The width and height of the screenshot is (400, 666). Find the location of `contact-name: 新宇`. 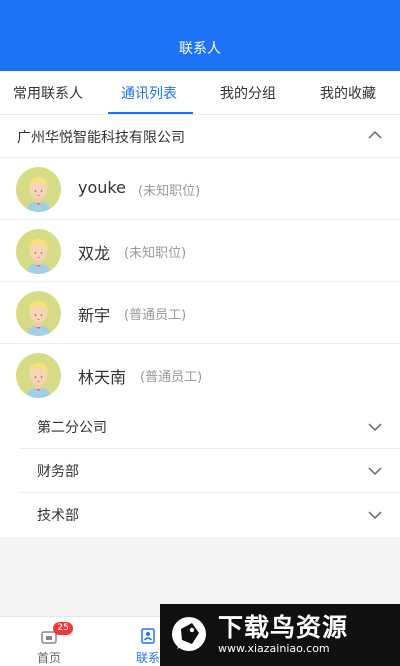

contact-name: 新宇 is located at coordinates (94, 315).